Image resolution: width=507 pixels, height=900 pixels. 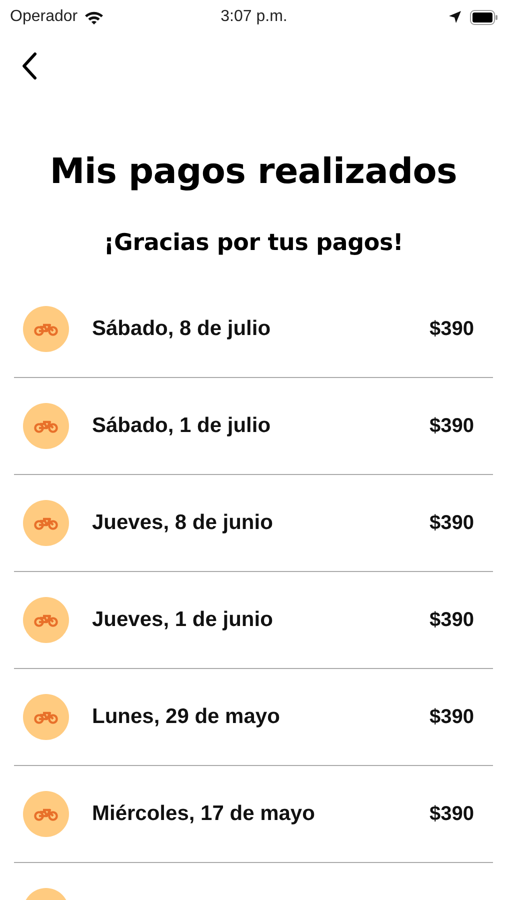 I want to click on payment-date: Jueves, 8 de junio, so click(x=183, y=523).